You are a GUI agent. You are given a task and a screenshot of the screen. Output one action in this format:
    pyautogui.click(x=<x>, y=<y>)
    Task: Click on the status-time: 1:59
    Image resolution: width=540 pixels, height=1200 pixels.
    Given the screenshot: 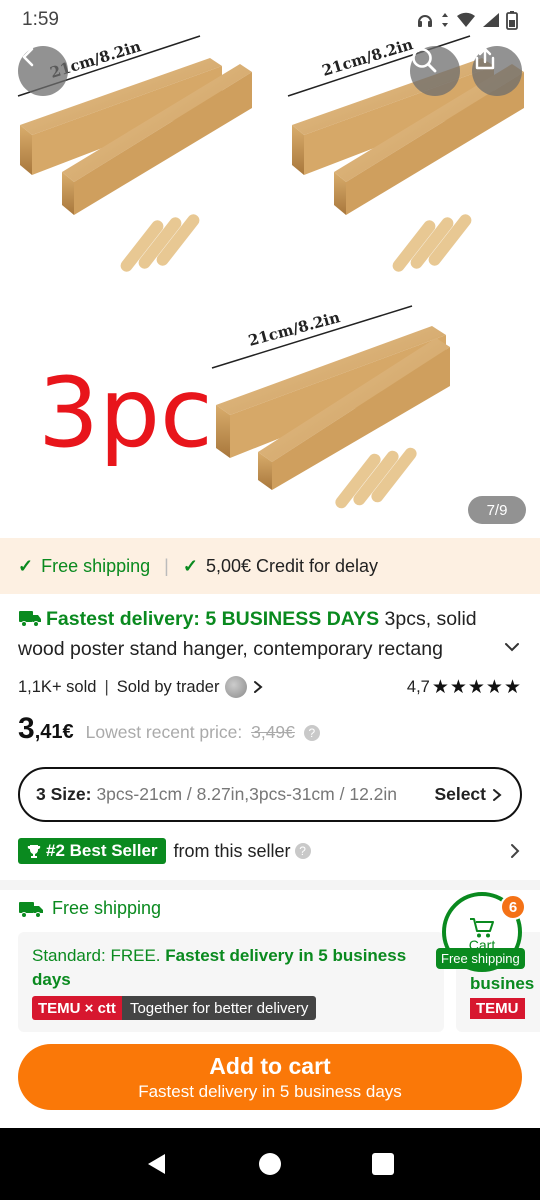 What is the action you would take?
    pyautogui.click(x=40, y=19)
    